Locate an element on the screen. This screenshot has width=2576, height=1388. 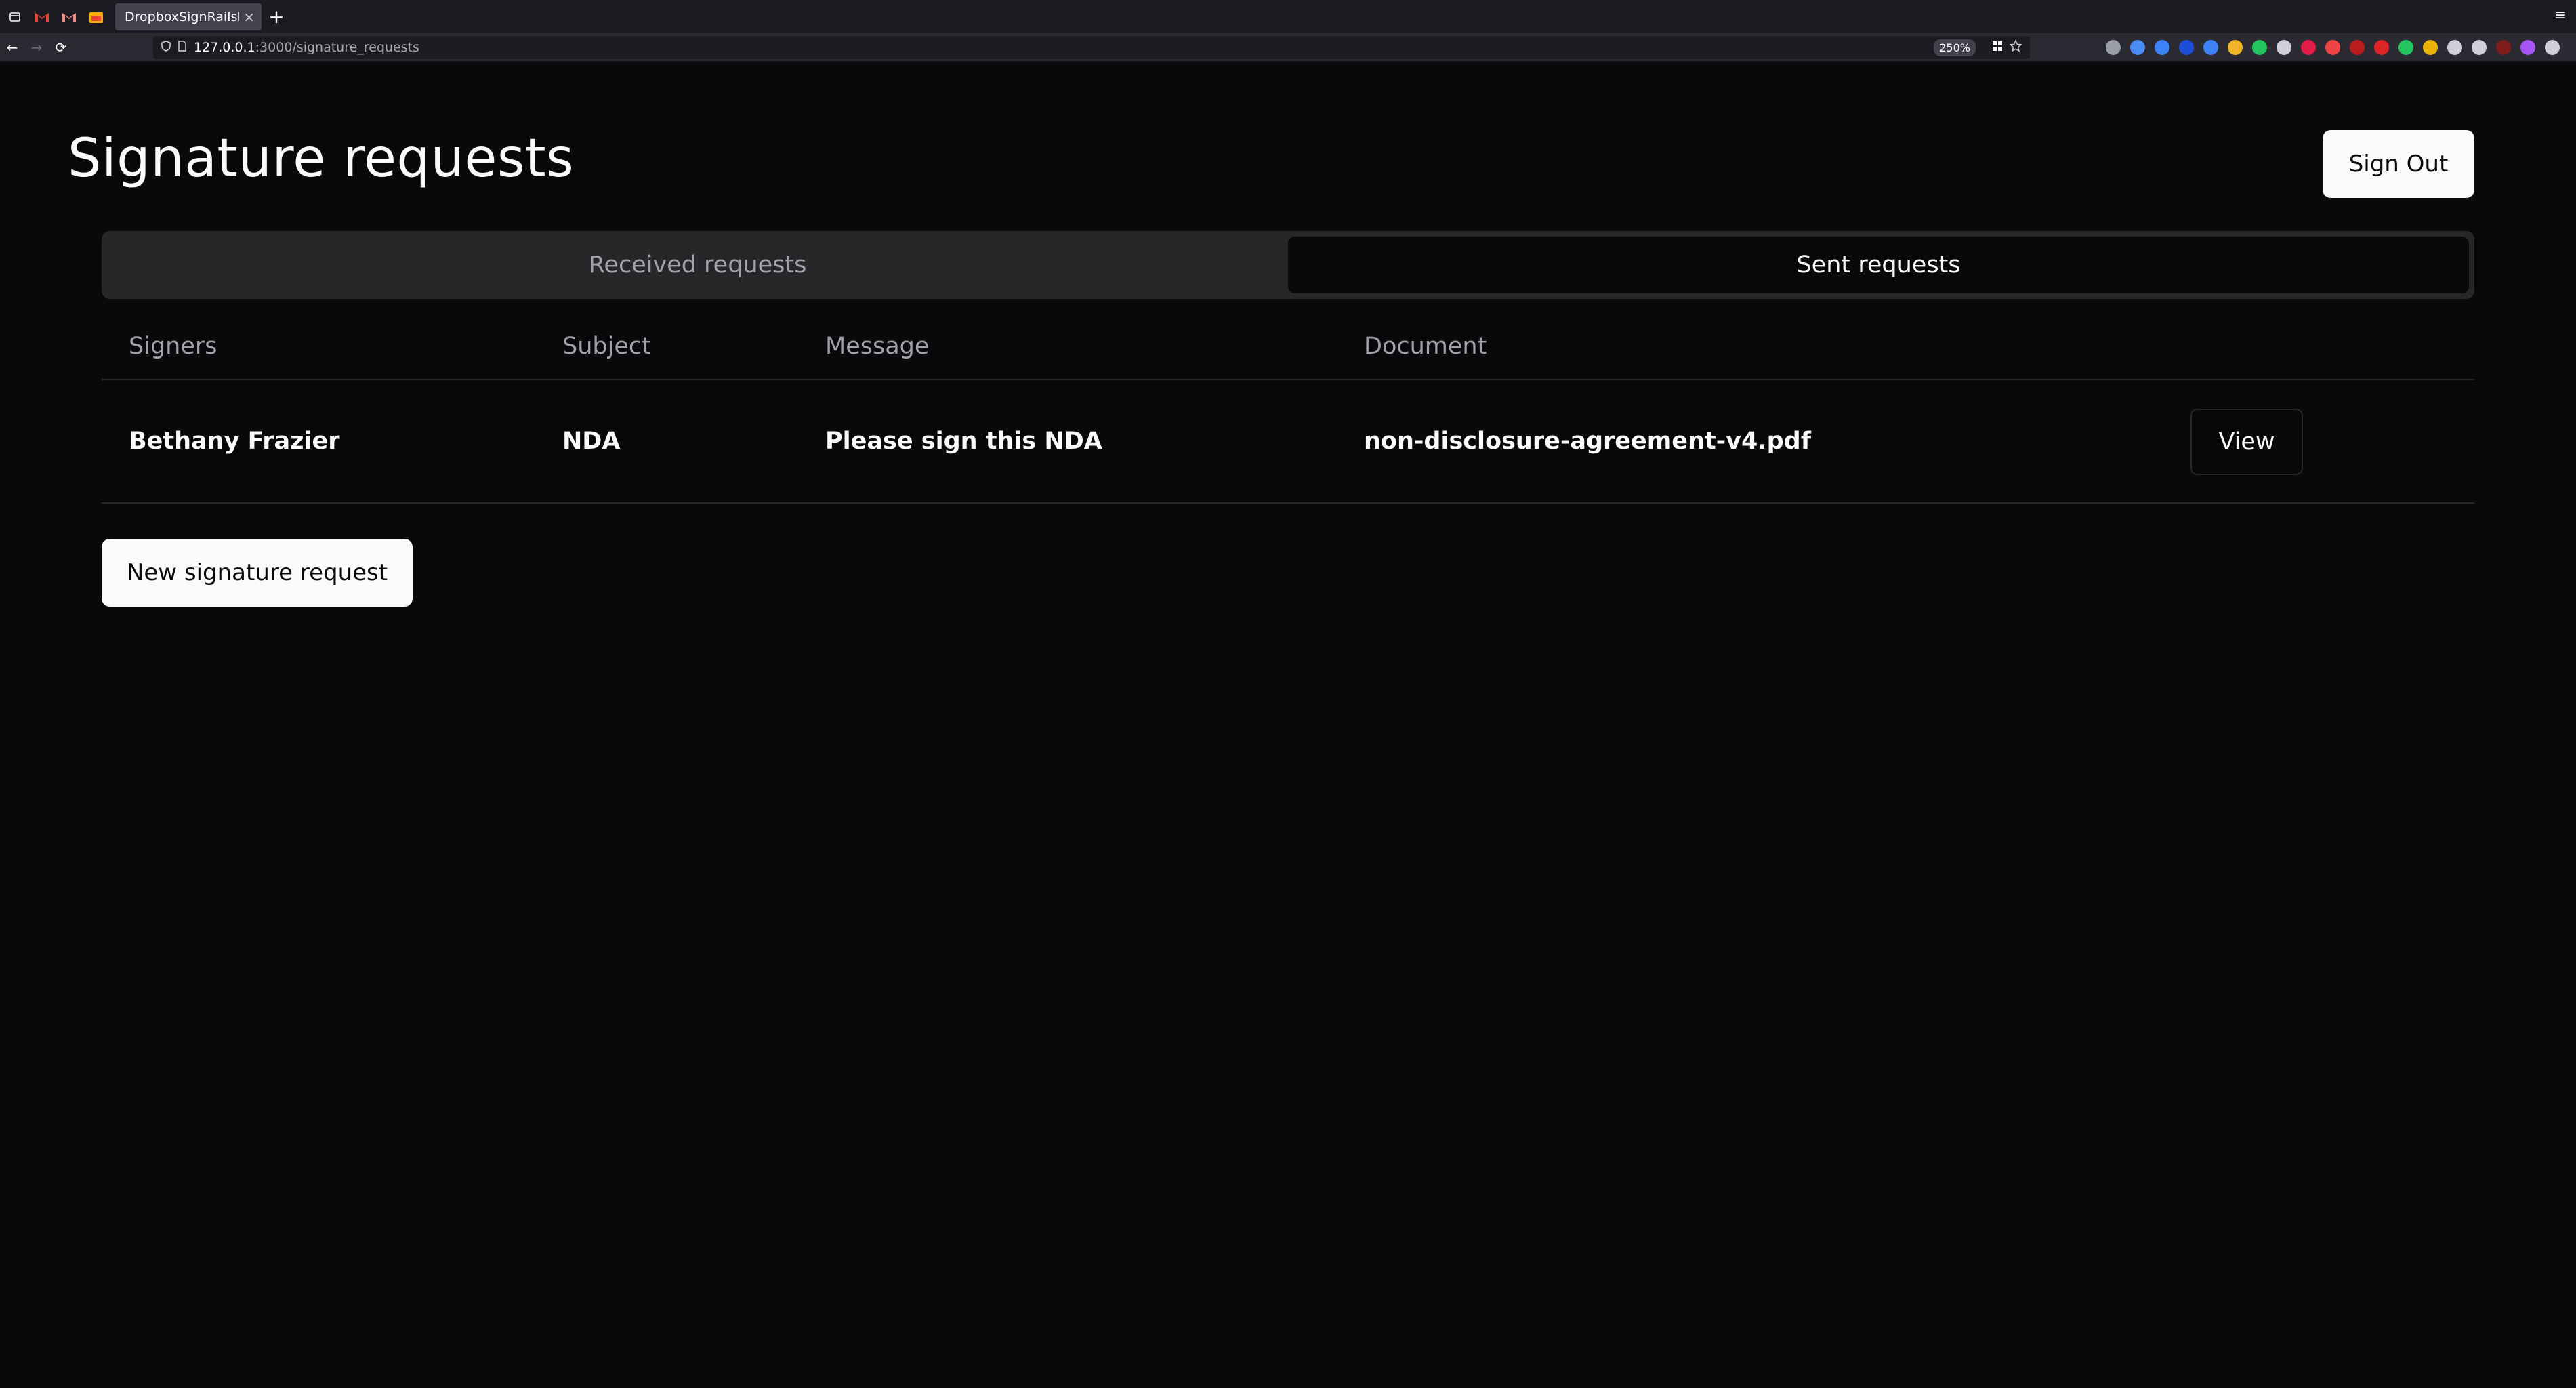
extensions-toolbar is located at coordinates (2337, 47).